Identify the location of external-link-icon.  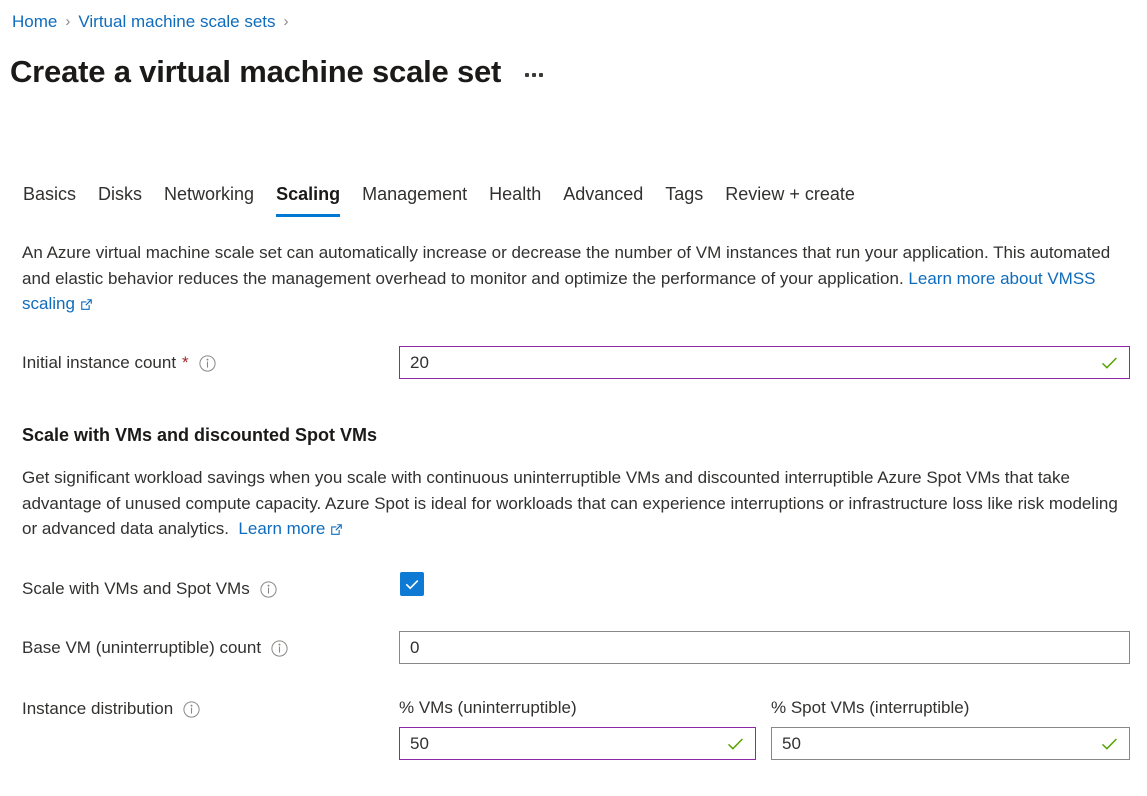
(86, 306).